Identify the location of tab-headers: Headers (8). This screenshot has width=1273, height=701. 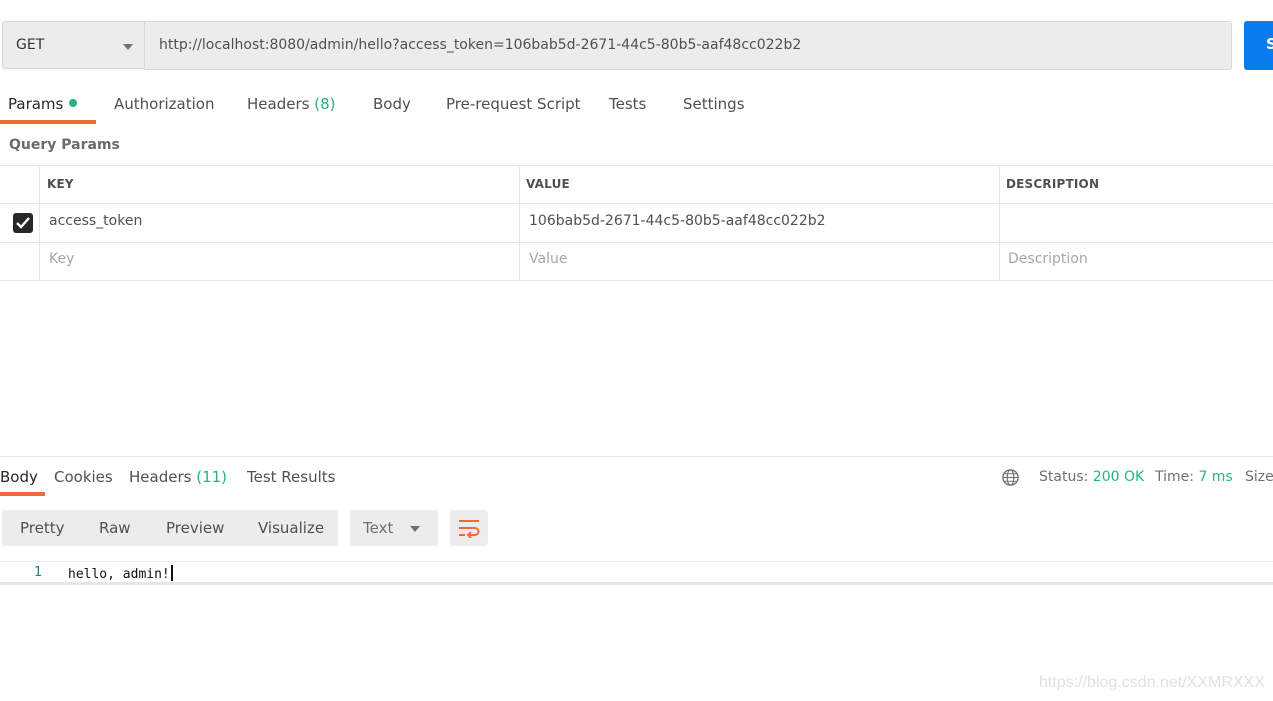
(291, 104).